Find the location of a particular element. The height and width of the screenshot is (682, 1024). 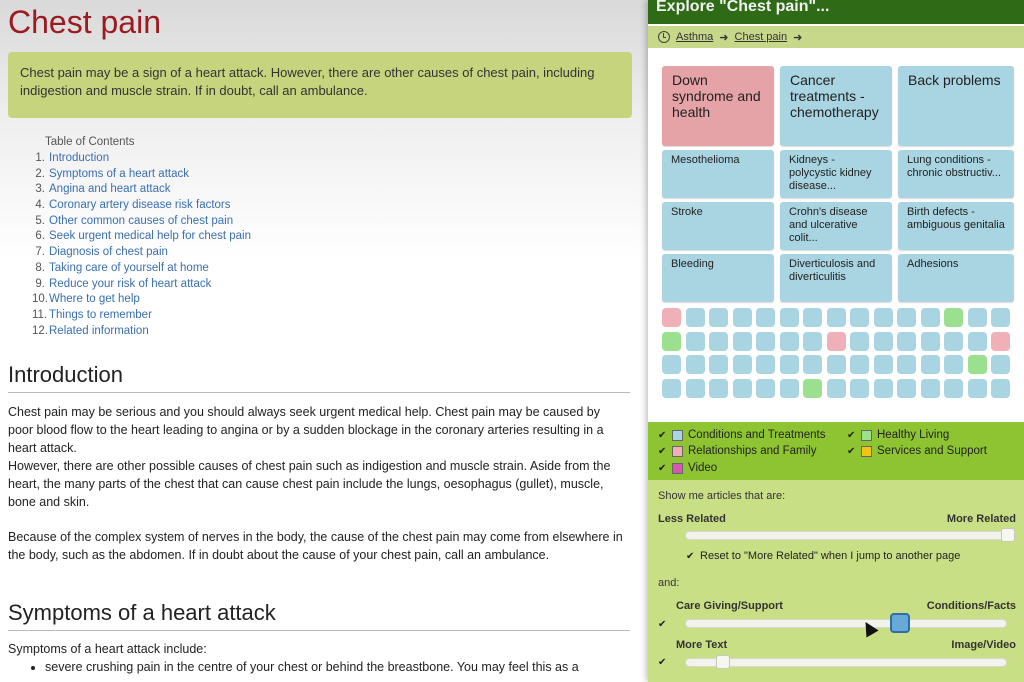

toc-link: Related information is located at coordinates (99, 333).